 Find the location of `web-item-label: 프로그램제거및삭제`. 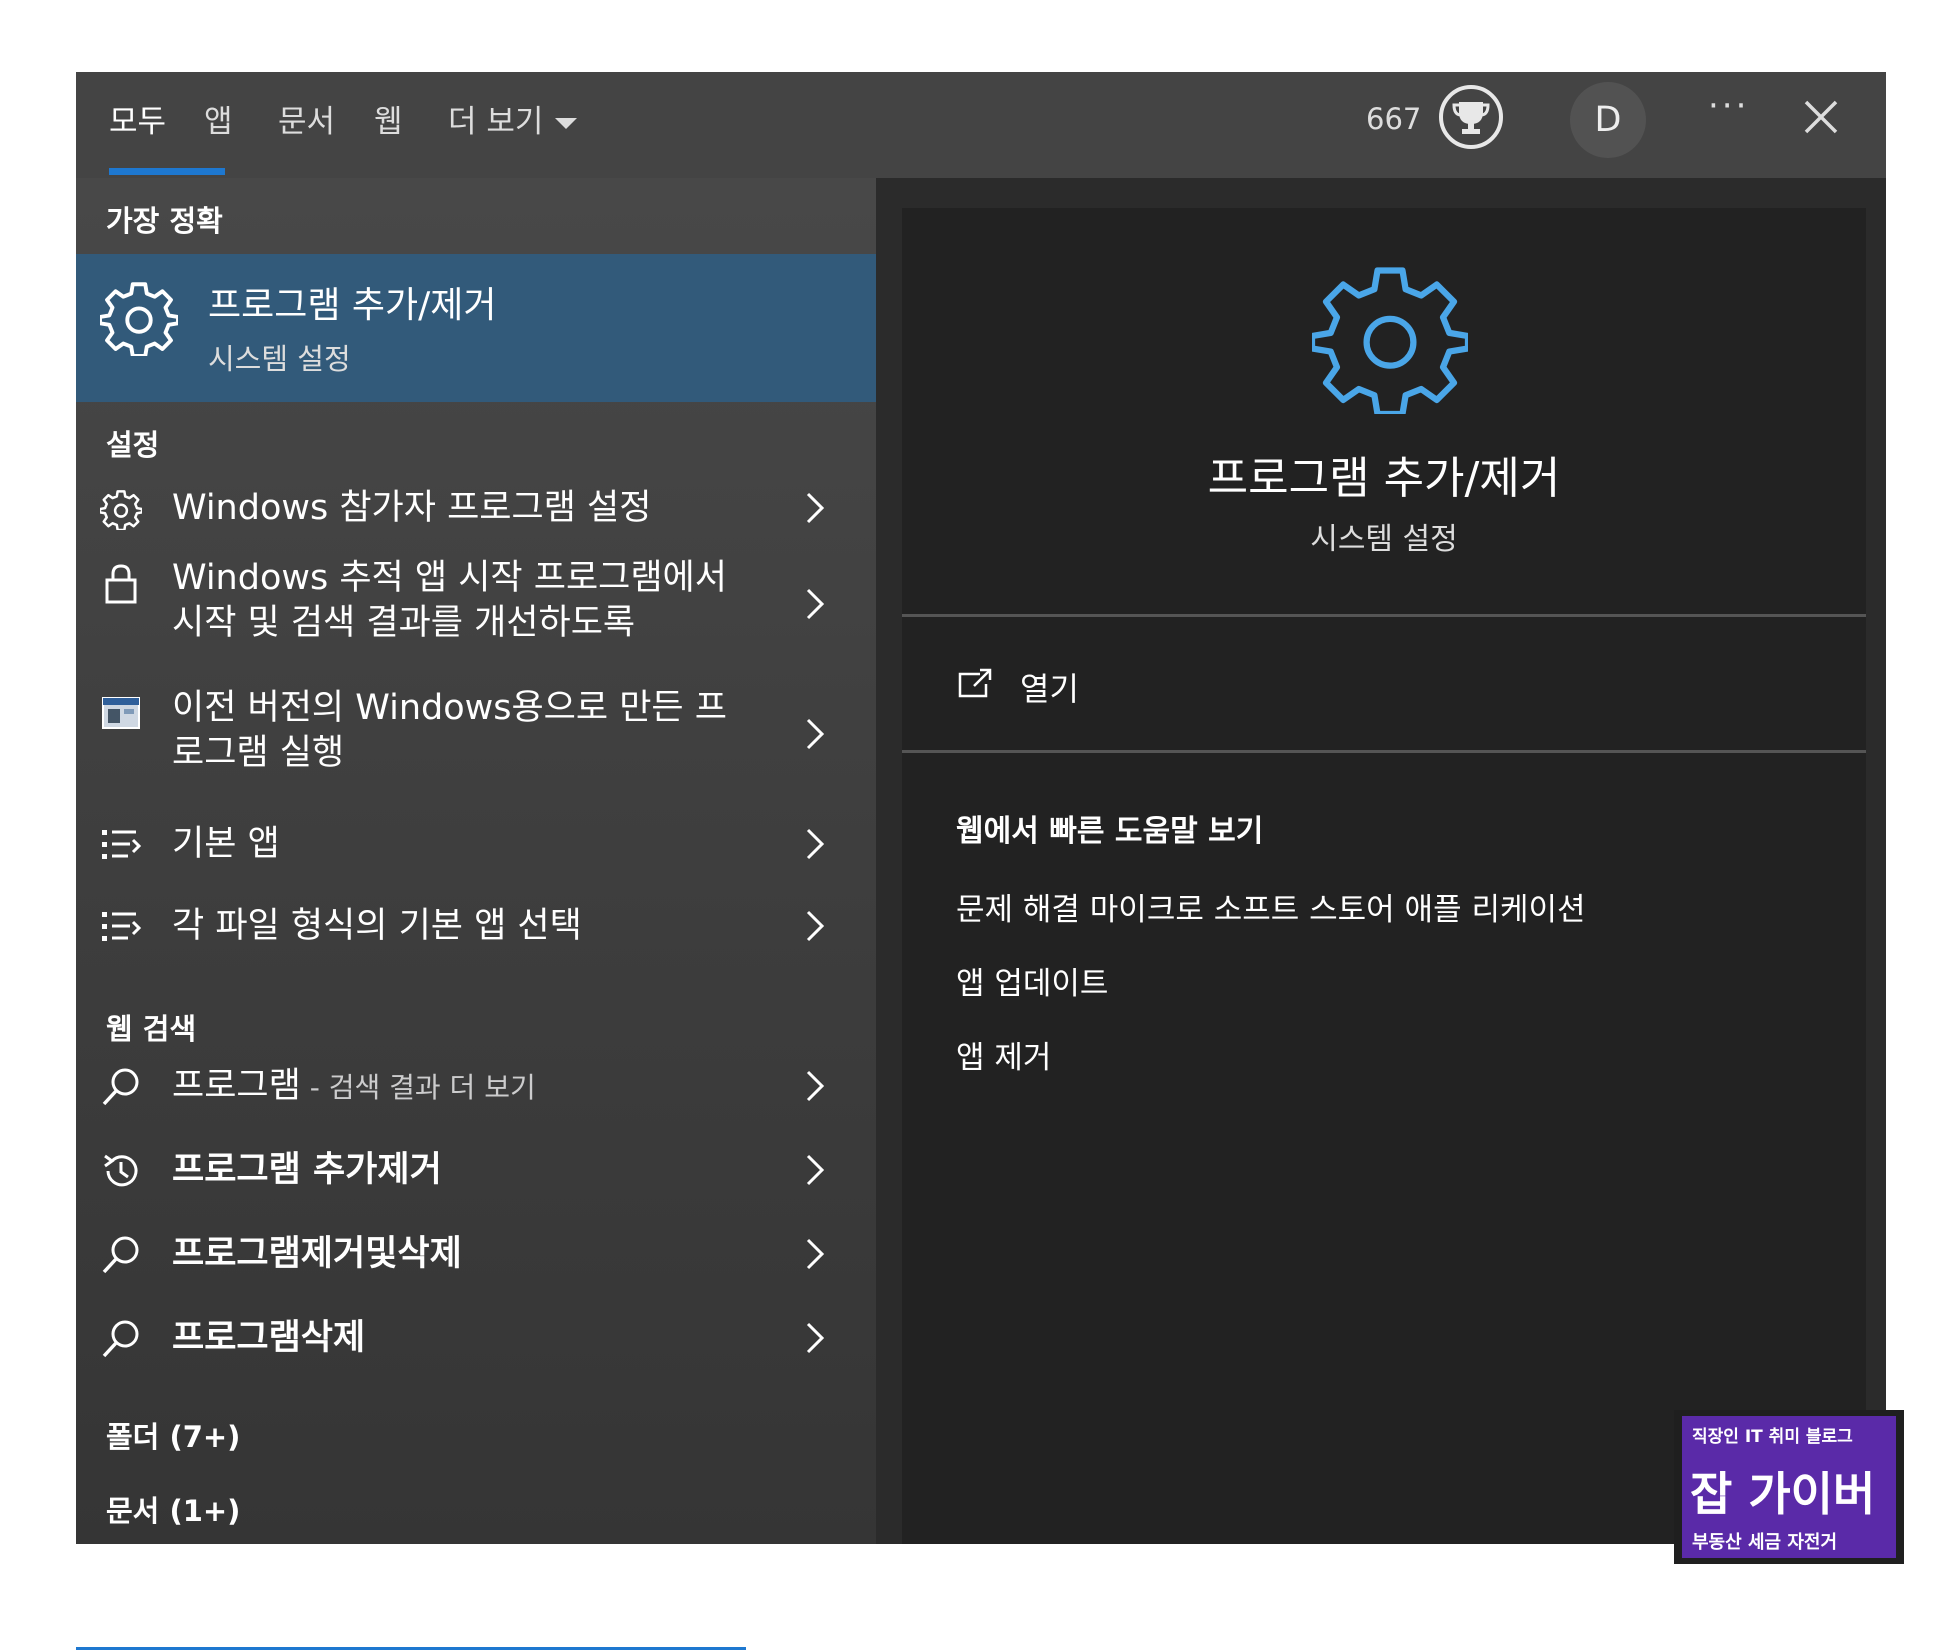

web-item-label: 프로그램제거및삭제 is located at coordinates (317, 1254).